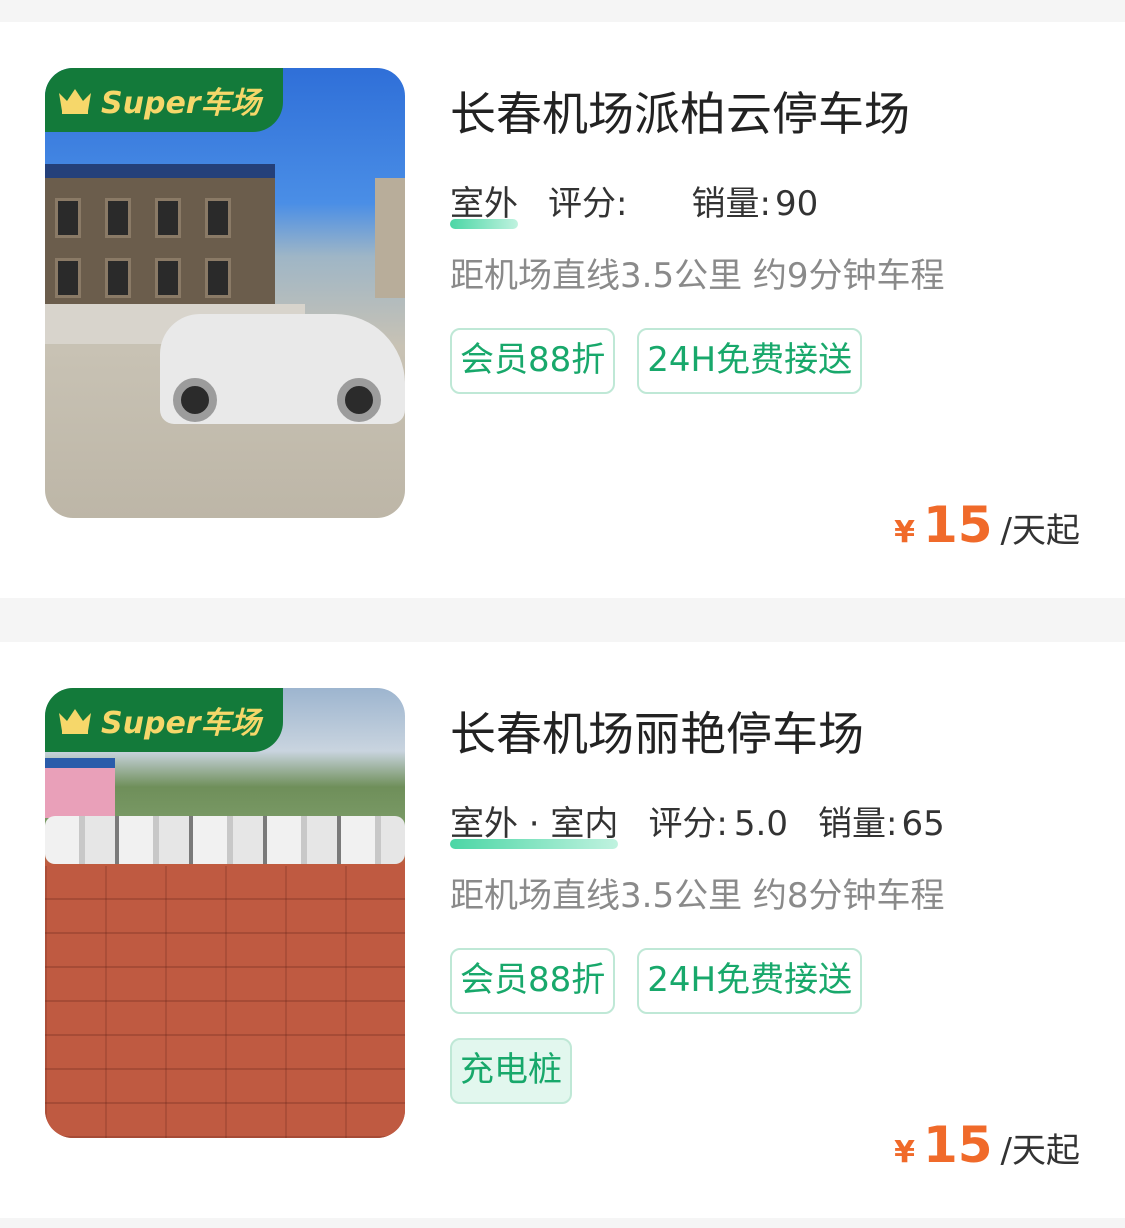 This screenshot has width=1125, height=1228. What do you see at coordinates (511, 1071) in the screenshot?
I see `tag-charging-pile: 充电桩` at bounding box center [511, 1071].